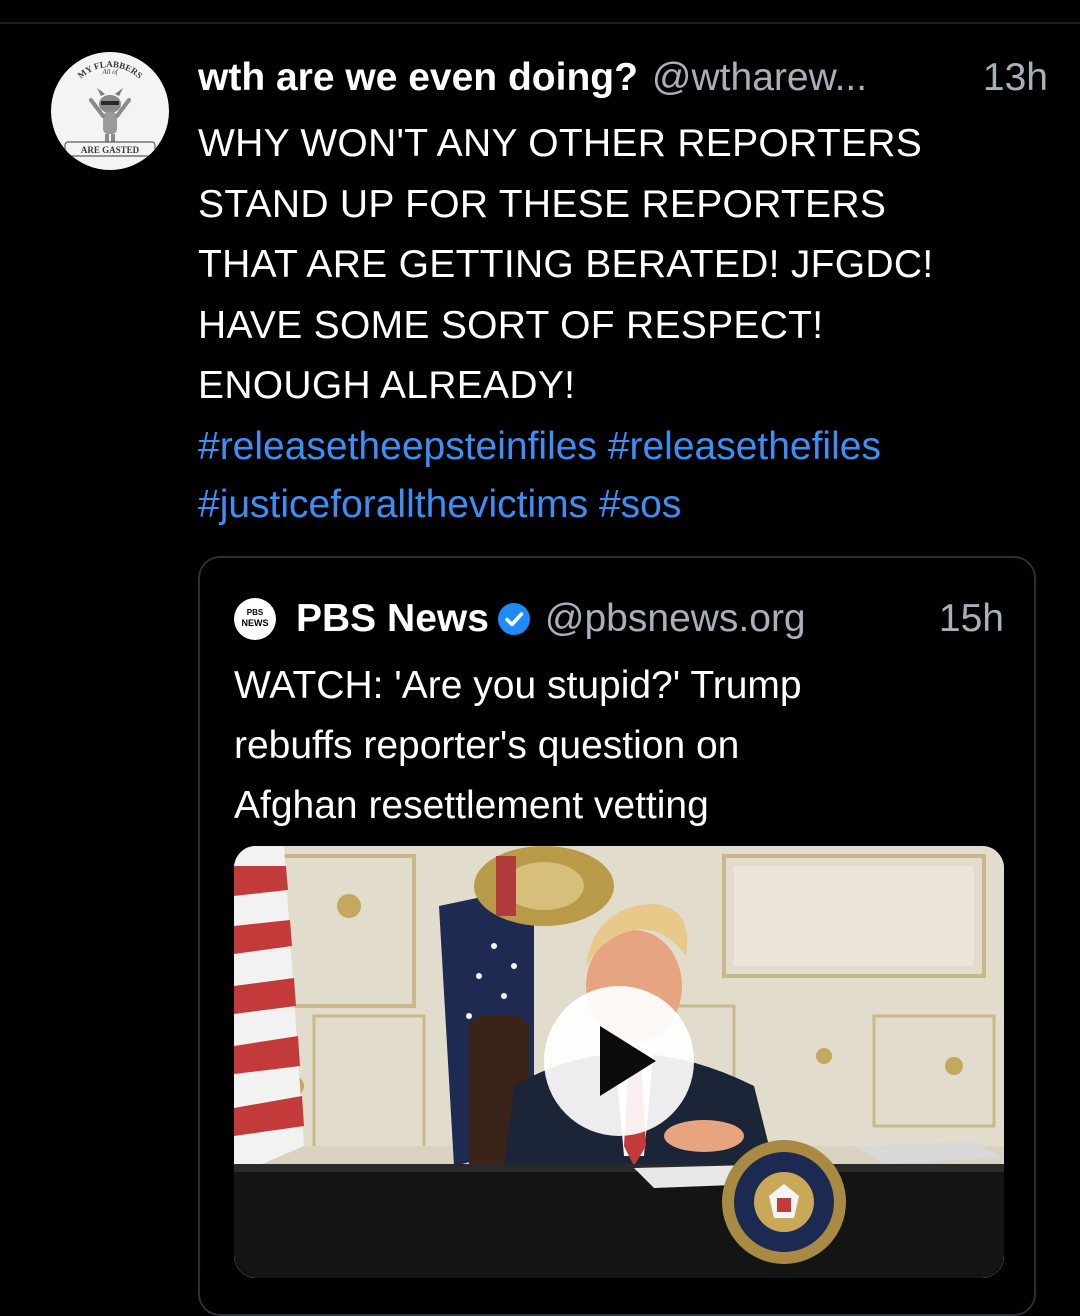 Image resolution: width=1080 pixels, height=1316 pixels. What do you see at coordinates (397, 446) in the screenshot?
I see `hashtag-link: #releasetheepsteinfiles` at bounding box center [397, 446].